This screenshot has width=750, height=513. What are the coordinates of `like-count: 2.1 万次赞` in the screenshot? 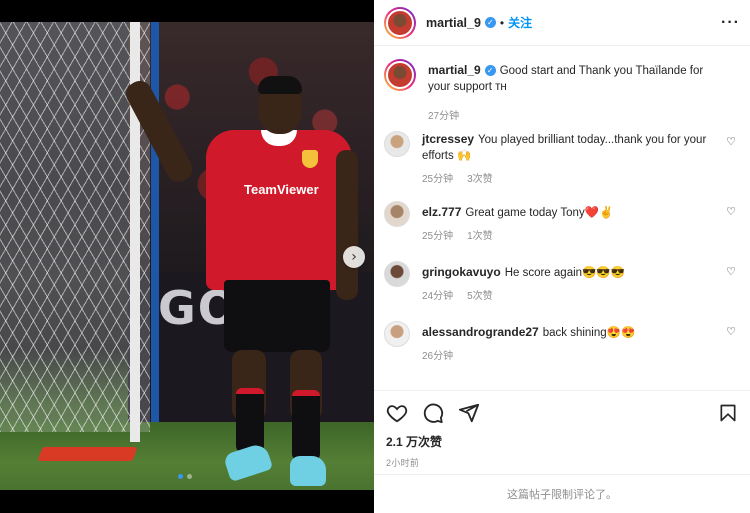 It's located at (562, 441).